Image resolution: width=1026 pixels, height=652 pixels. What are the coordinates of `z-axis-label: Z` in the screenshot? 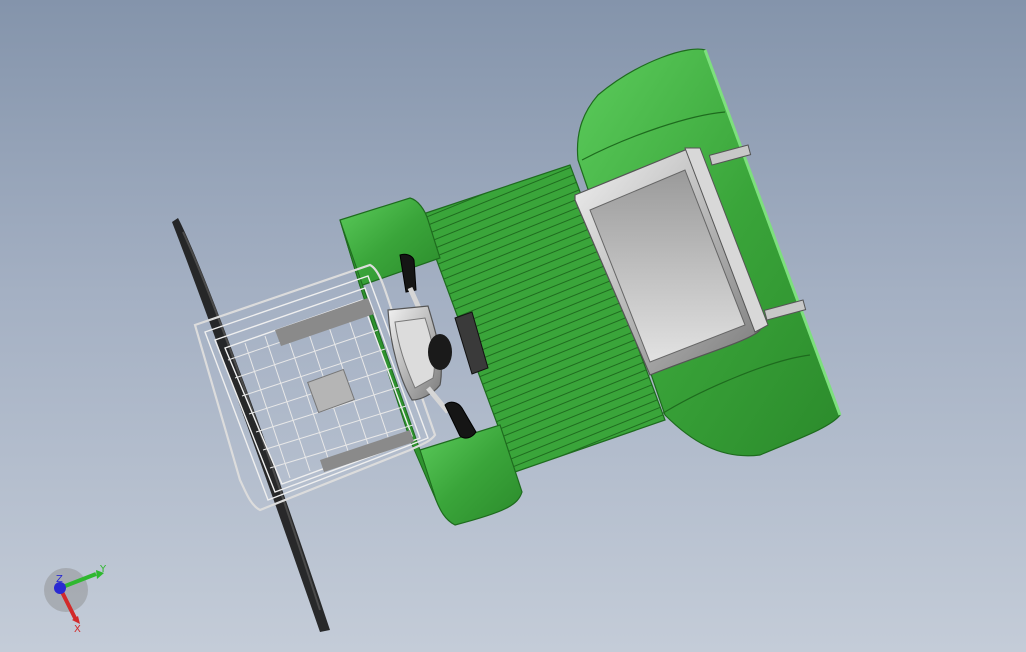 It's located at (59, 579).